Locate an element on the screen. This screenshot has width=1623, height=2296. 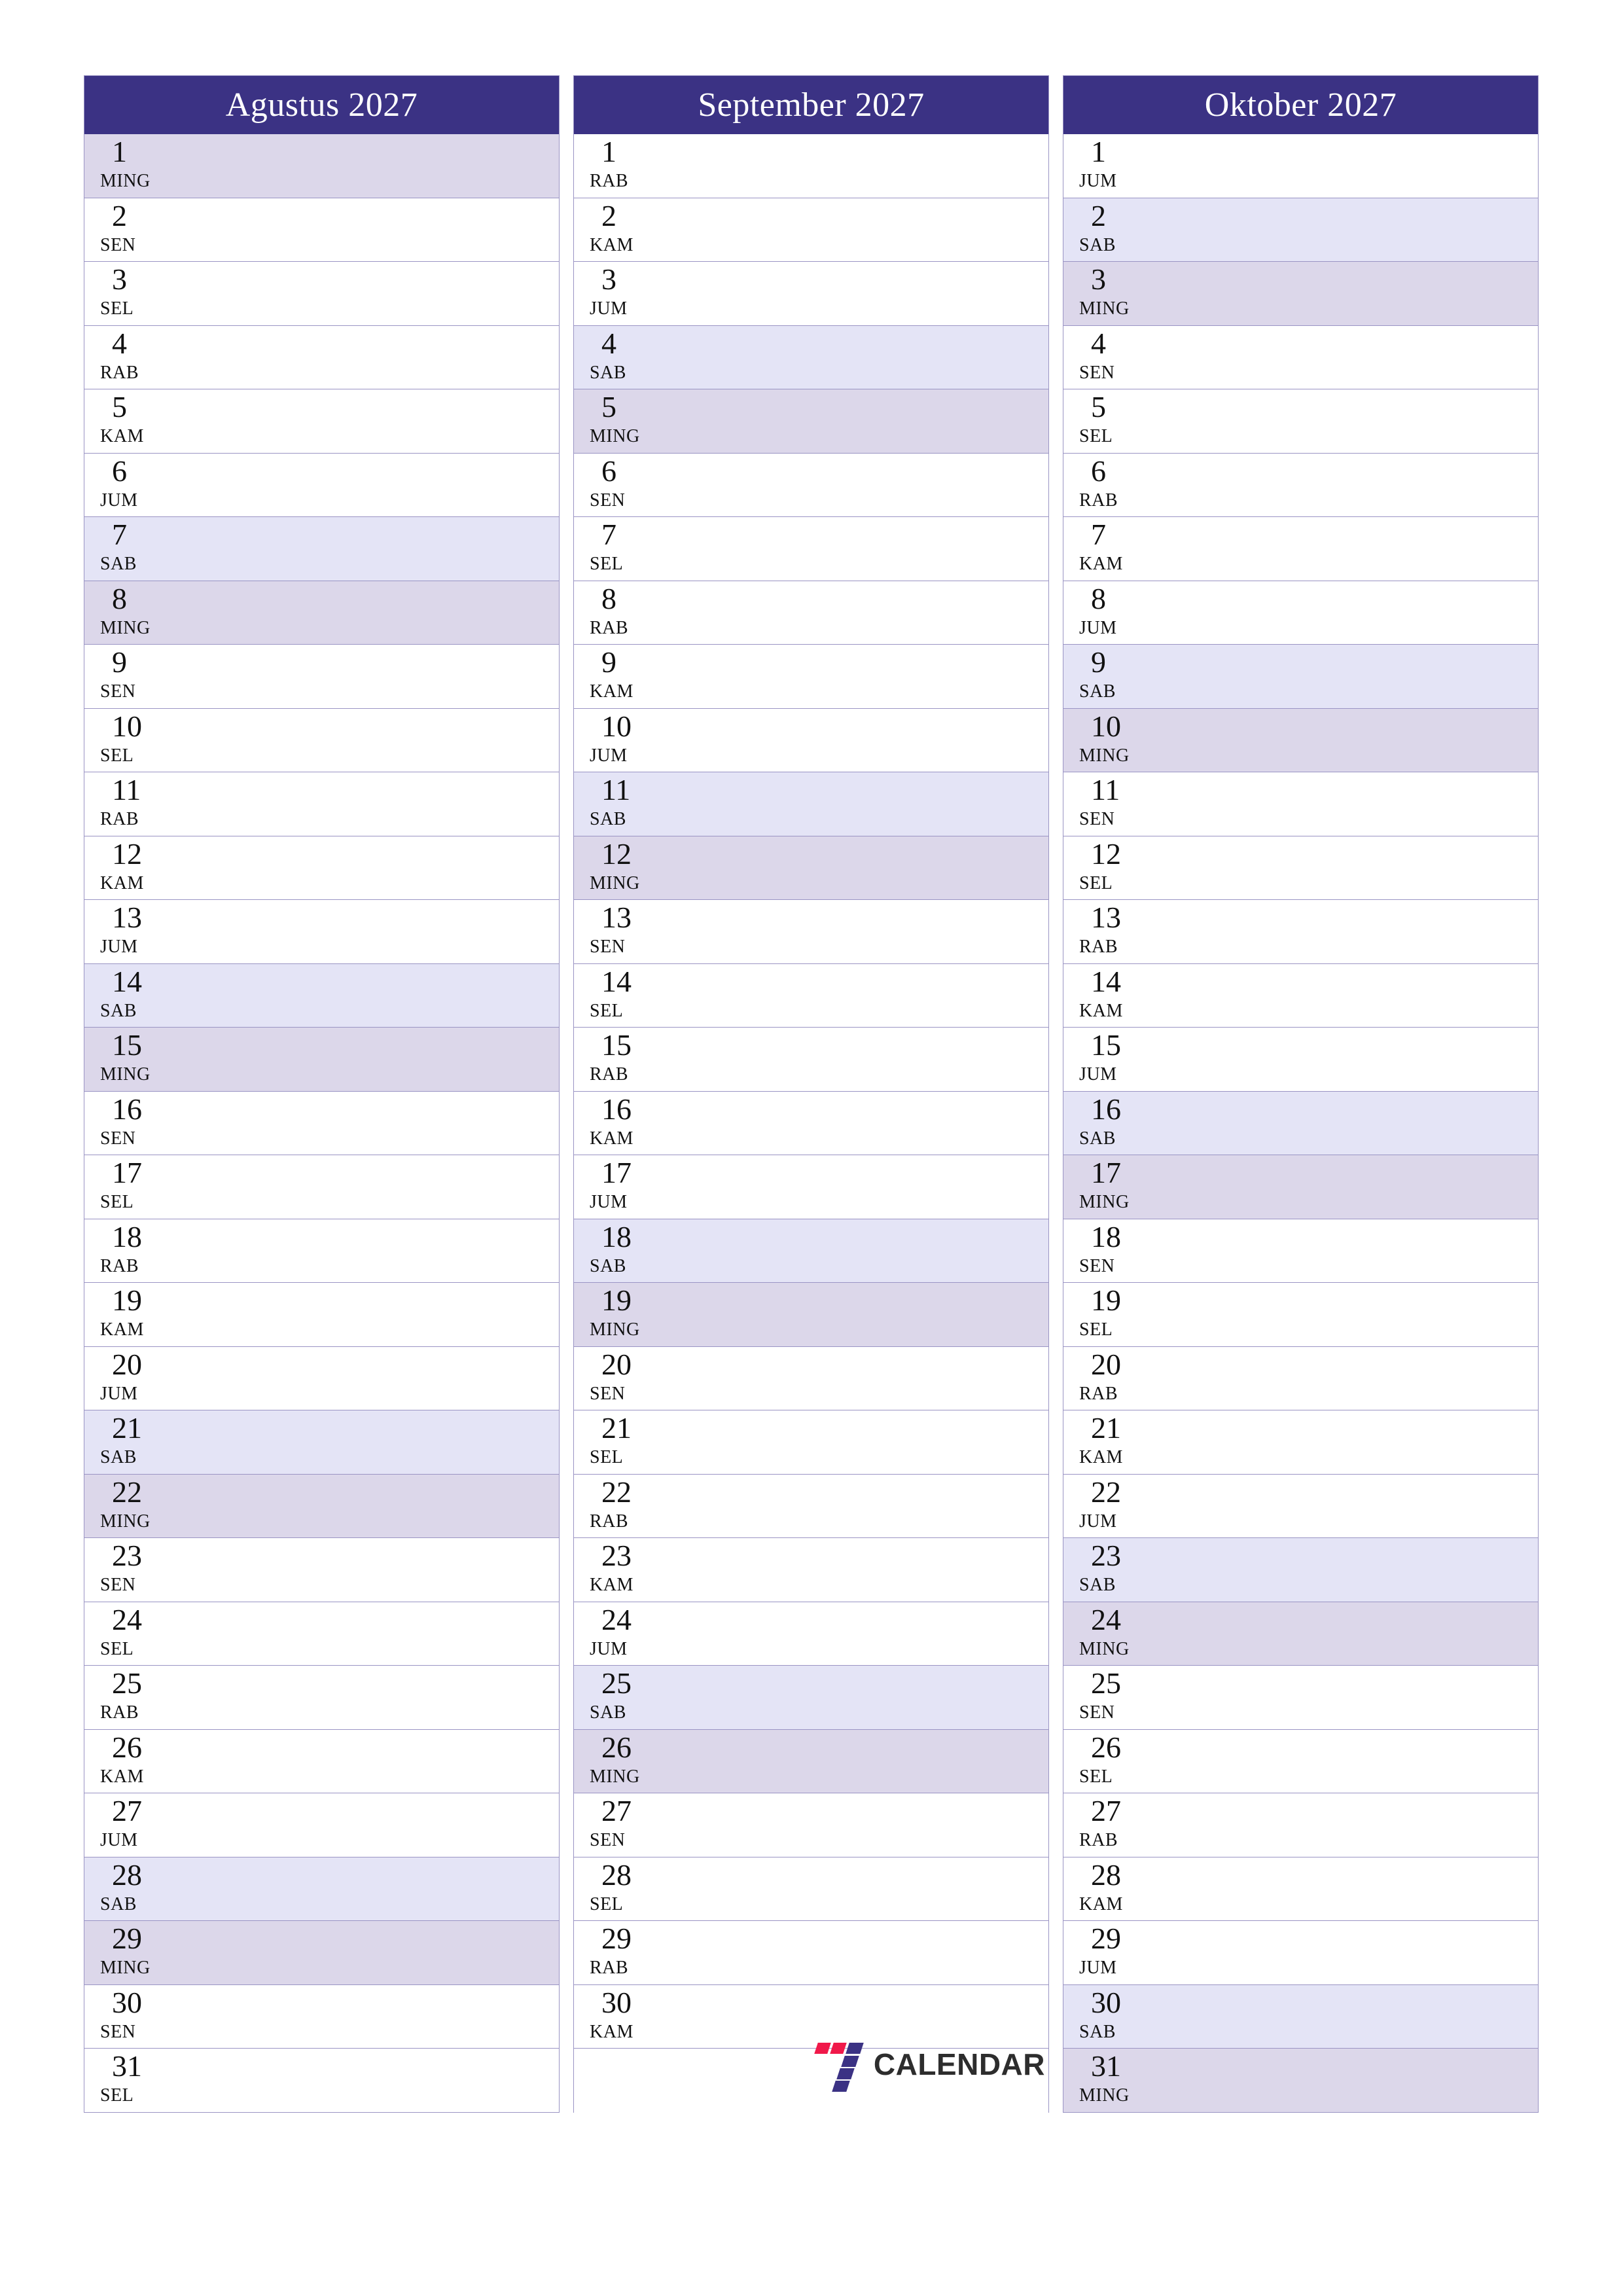
day-row: 29 MING is located at coordinates (321, 1953).